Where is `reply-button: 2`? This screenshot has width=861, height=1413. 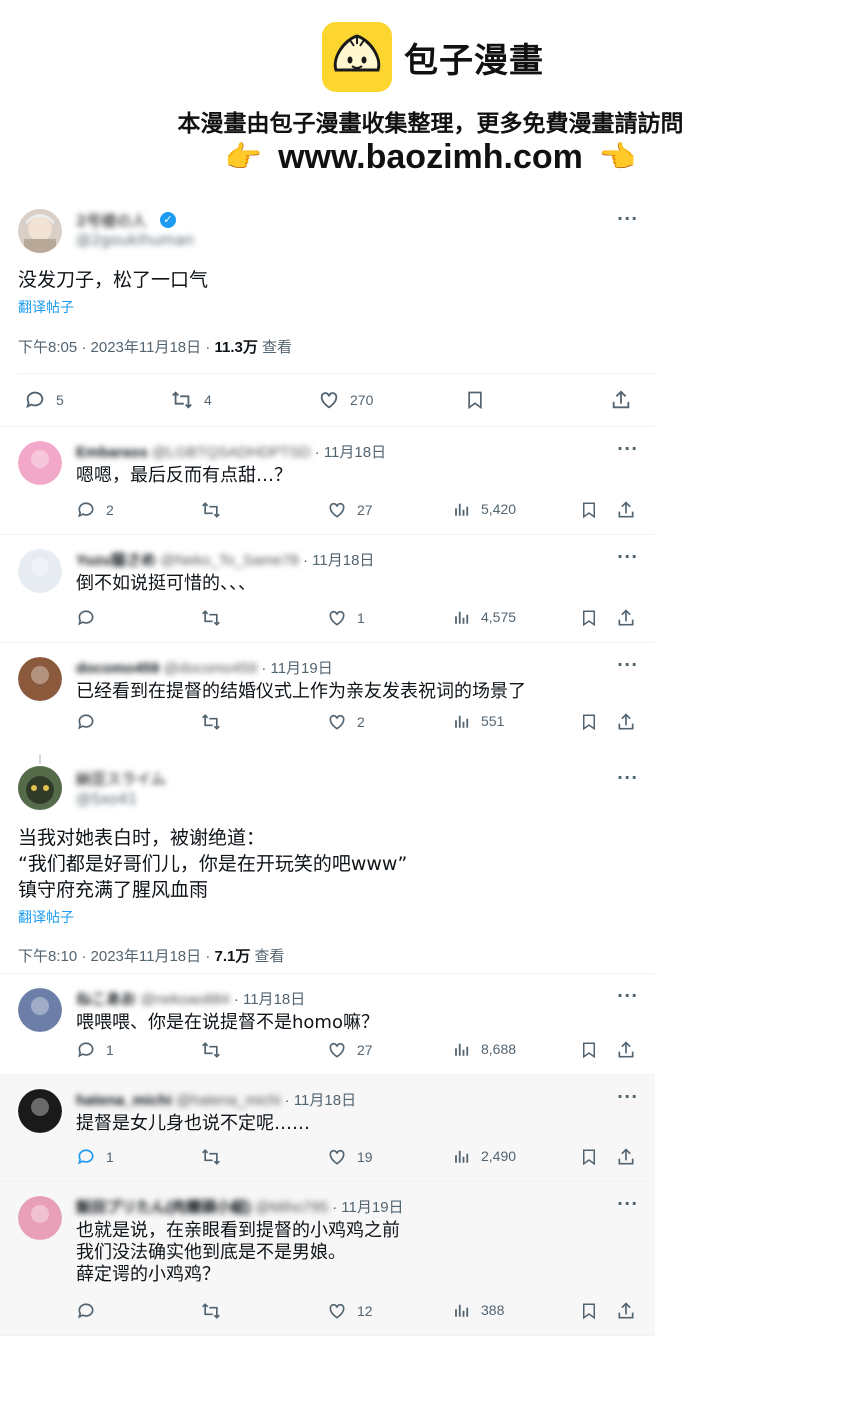 reply-button: 2 is located at coordinates (95, 510).